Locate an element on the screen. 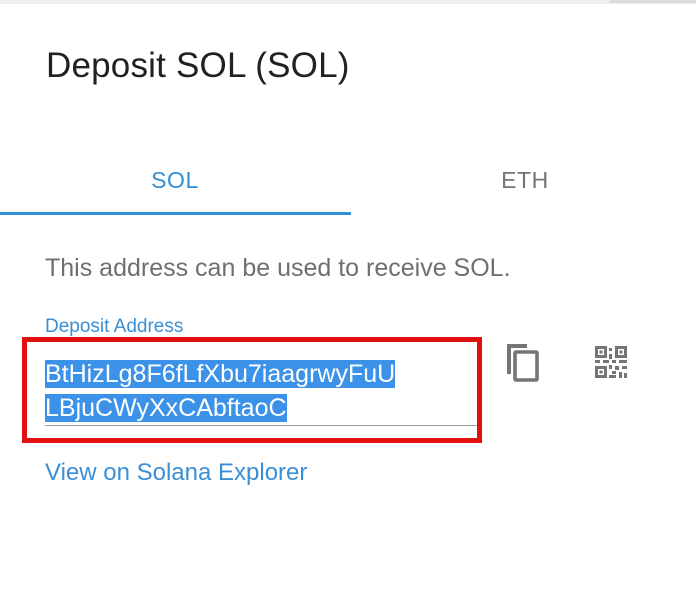  info-text: This address can be used to receive SOL. is located at coordinates (278, 268).